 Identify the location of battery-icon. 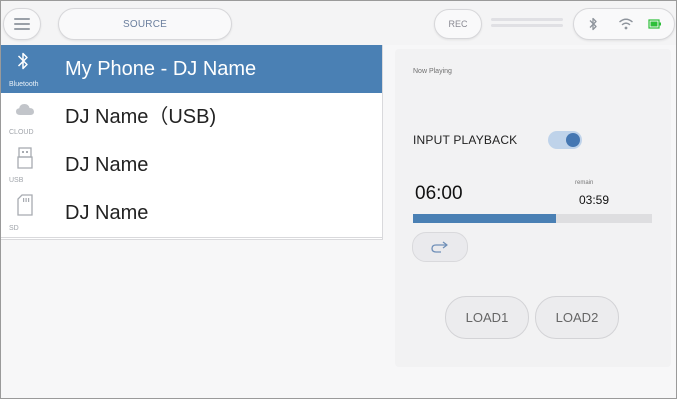
(654, 24).